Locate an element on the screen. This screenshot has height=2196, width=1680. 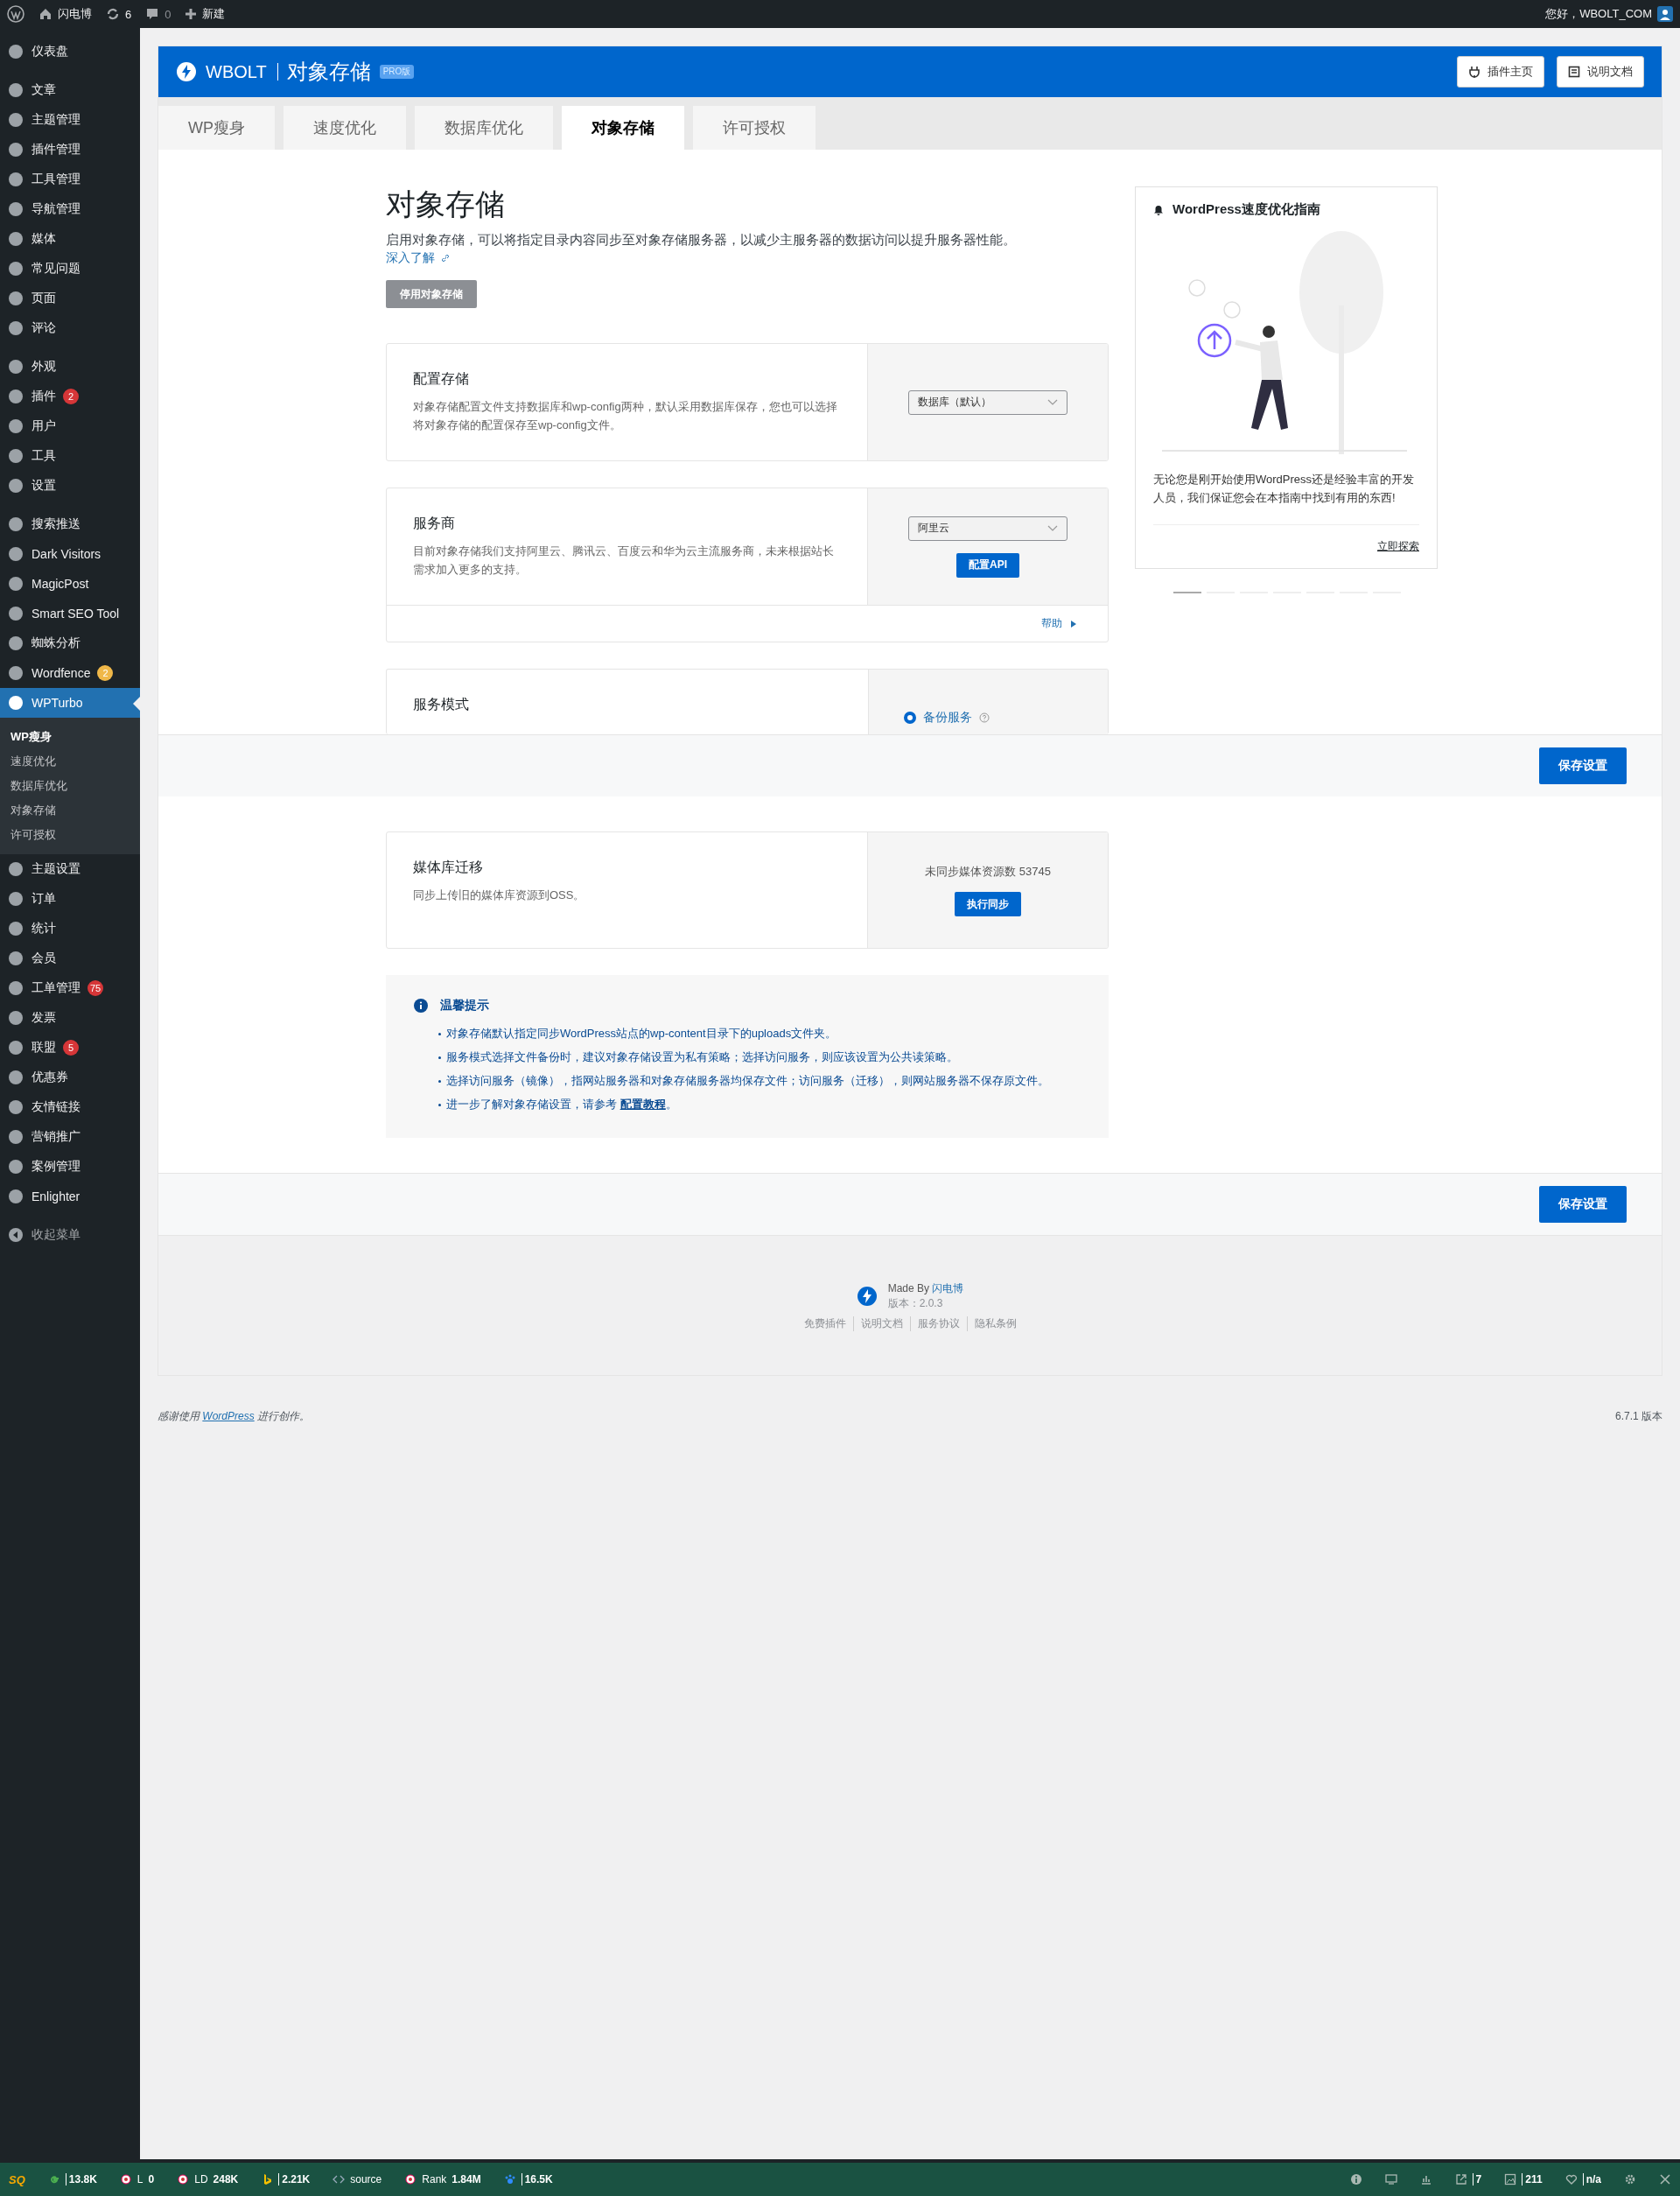
carousel-indicator is located at coordinates (1187, 592).